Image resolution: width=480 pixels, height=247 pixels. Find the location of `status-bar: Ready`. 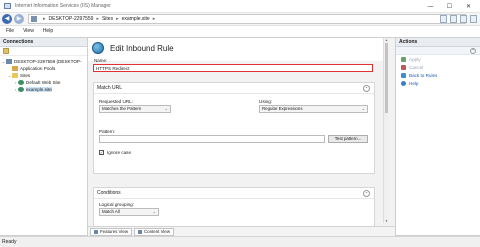

status-bar: Ready is located at coordinates (240, 241).